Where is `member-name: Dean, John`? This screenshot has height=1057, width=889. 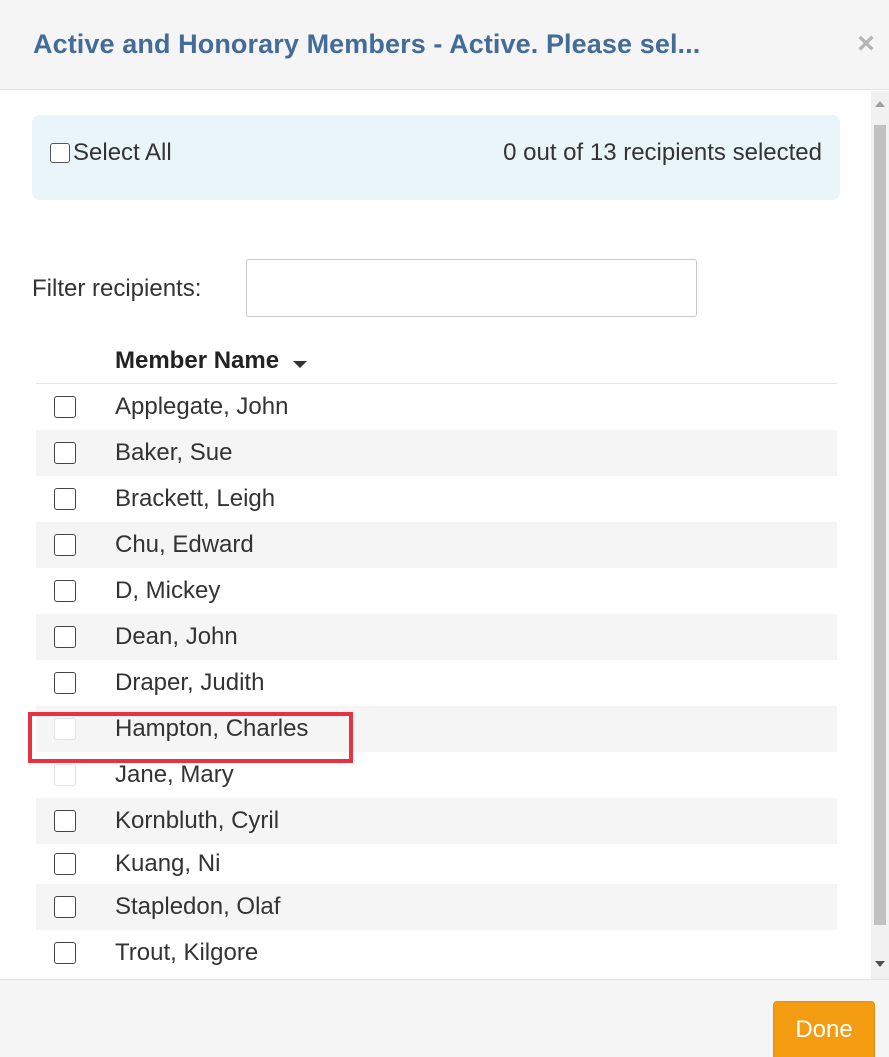 member-name: Dean, John is located at coordinates (176, 636).